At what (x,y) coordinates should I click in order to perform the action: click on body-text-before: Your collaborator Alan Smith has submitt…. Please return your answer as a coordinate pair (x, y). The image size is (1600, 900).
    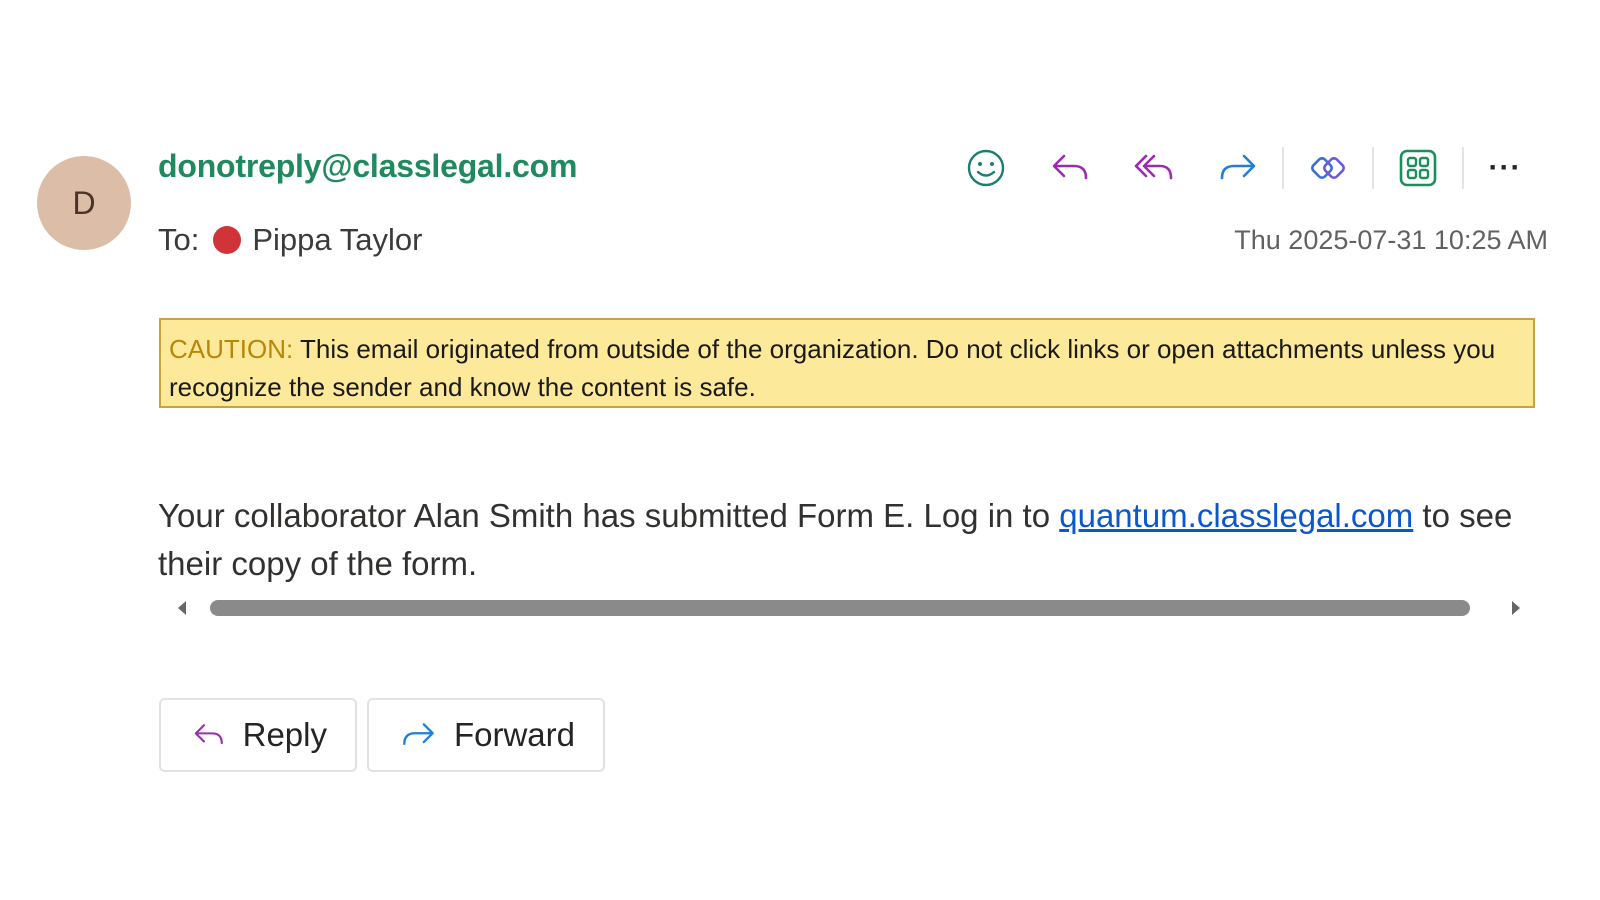
    Looking at the image, I should click on (609, 515).